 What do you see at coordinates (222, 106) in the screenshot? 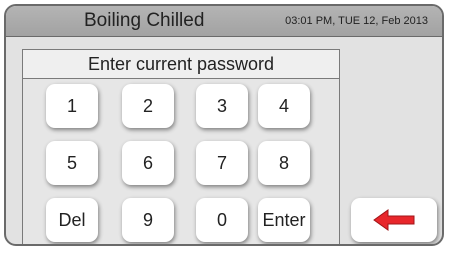
I see `key-3: 3` at bounding box center [222, 106].